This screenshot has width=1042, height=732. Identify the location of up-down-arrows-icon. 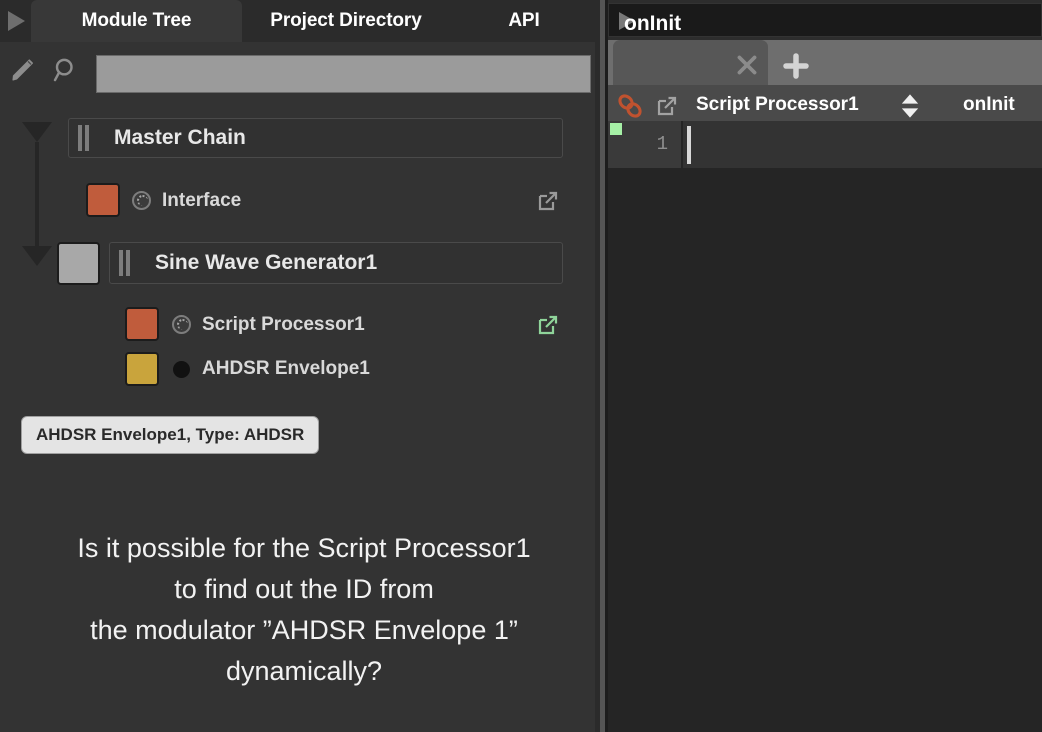
(910, 106).